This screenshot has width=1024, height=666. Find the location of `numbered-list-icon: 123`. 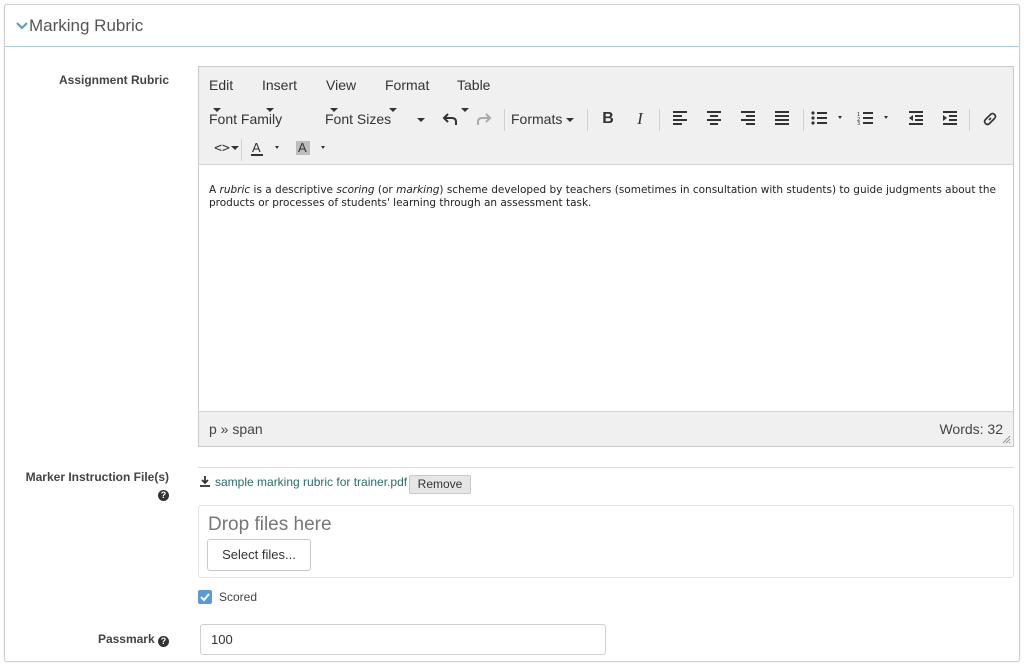

numbered-list-icon: 123 is located at coordinates (872, 118).